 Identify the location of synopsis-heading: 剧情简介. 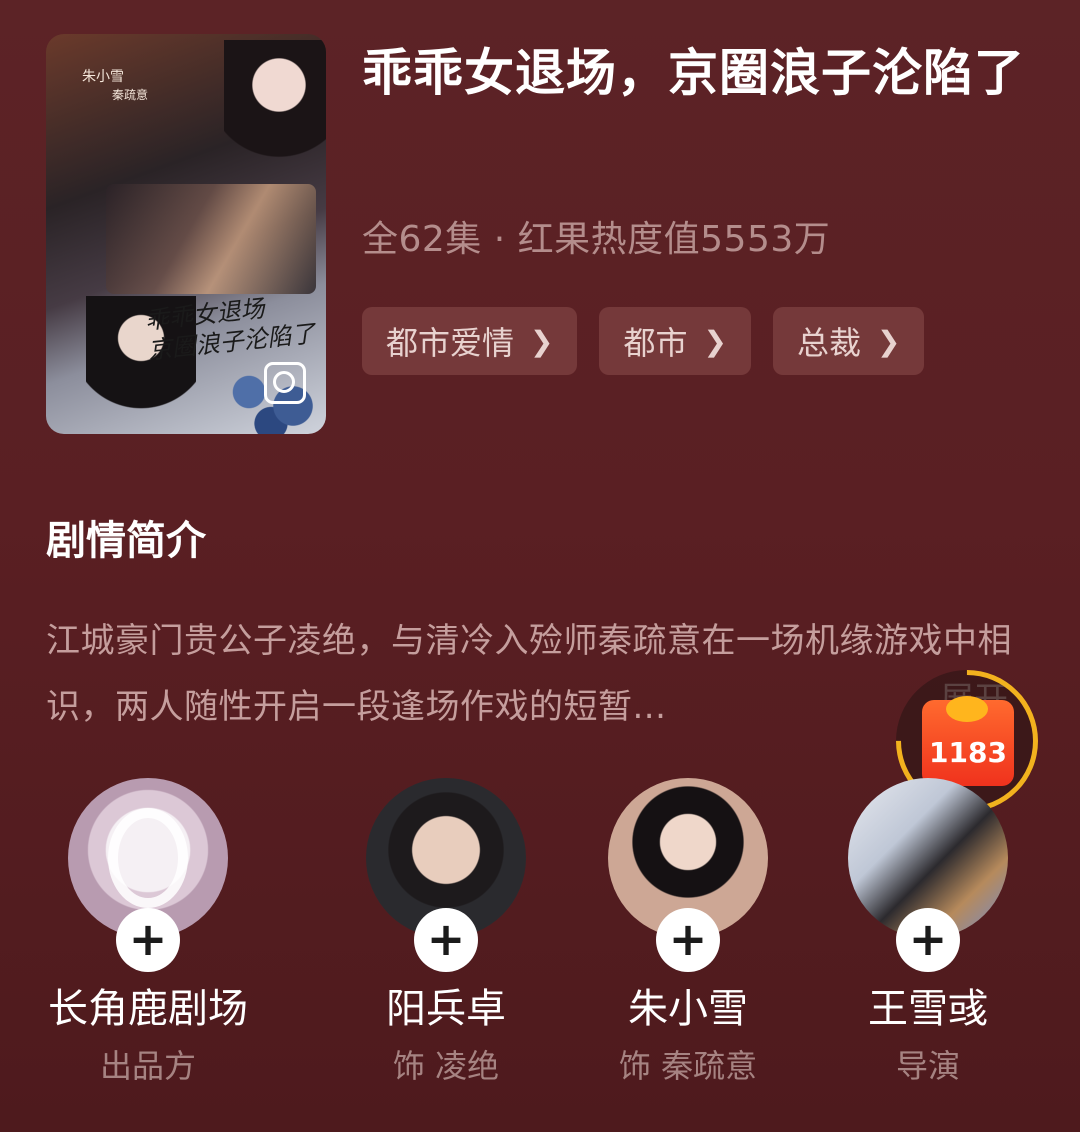
(126, 541).